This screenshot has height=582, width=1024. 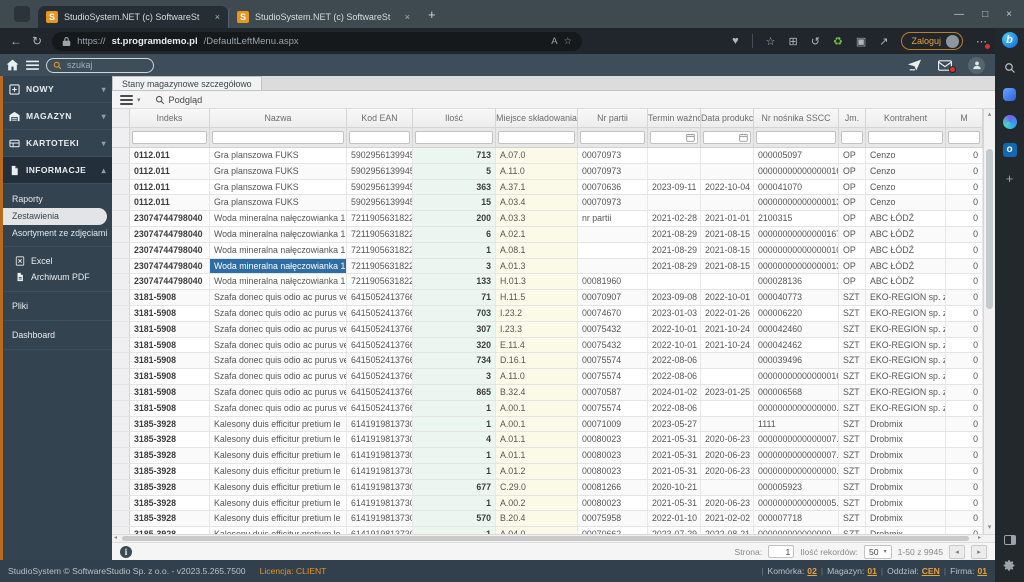 What do you see at coordinates (1009, 40) in the screenshot?
I see `bing-logo-icon: b` at bounding box center [1009, 40].